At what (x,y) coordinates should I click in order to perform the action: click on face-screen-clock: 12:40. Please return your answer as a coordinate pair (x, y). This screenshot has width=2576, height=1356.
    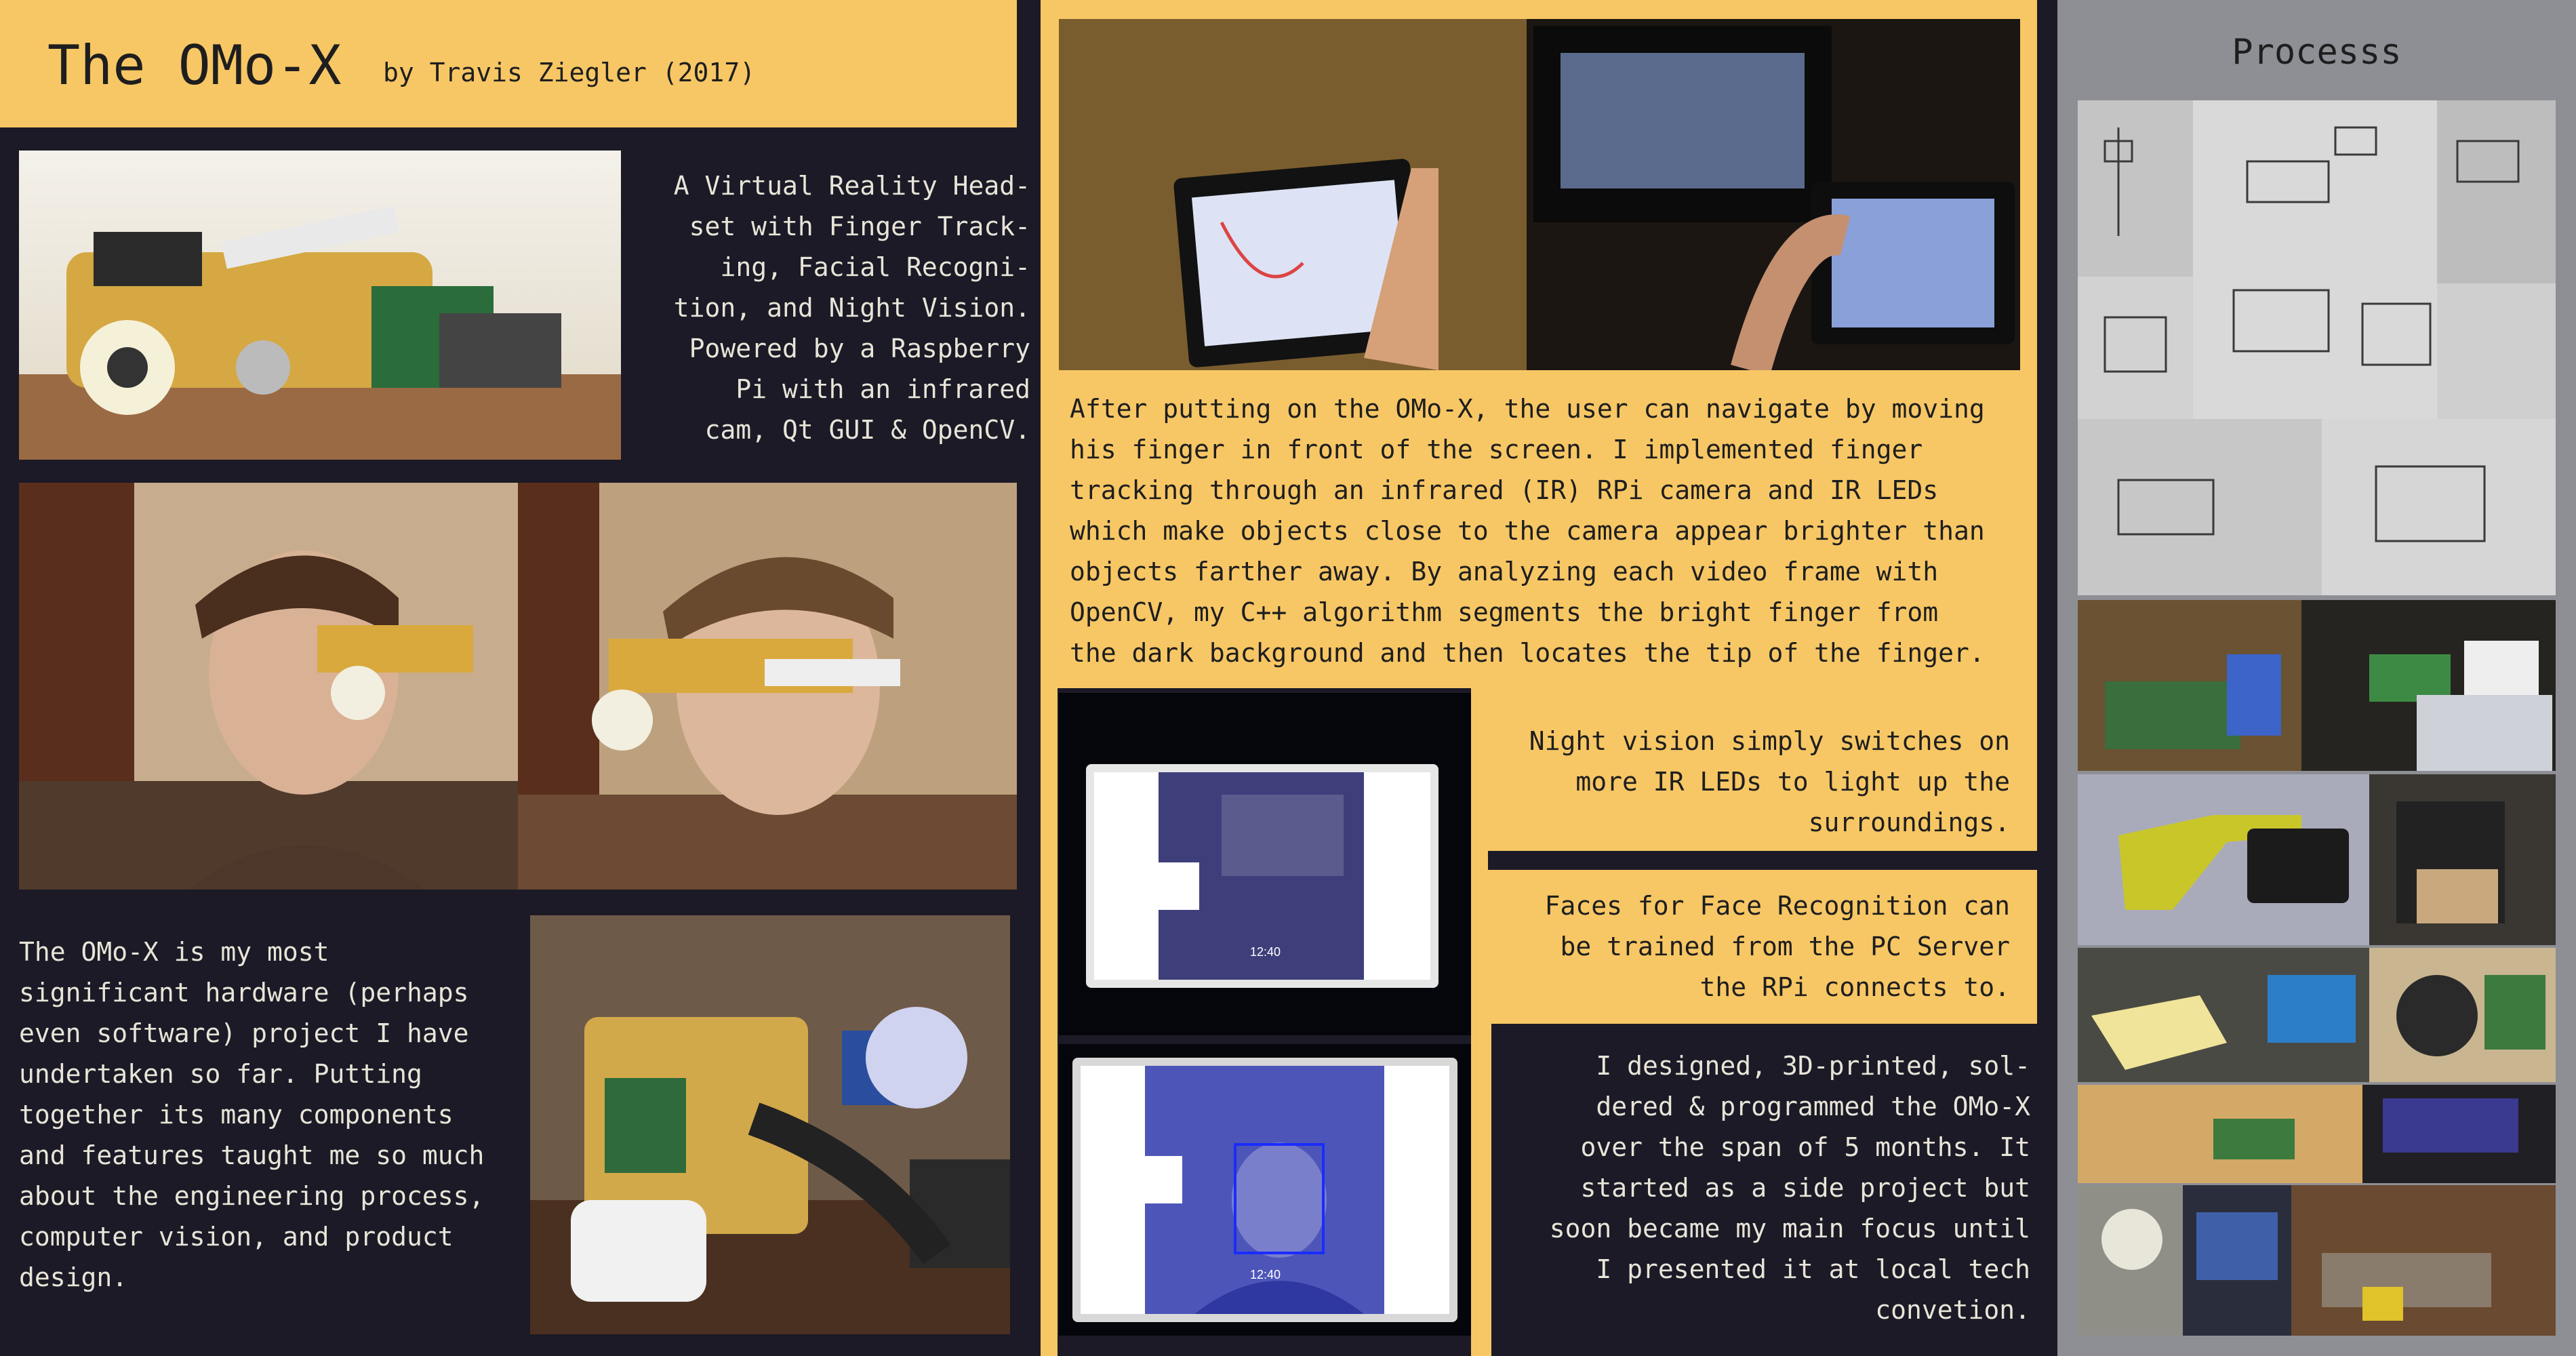
    Looking at the image, I should click on (1265, 1274).